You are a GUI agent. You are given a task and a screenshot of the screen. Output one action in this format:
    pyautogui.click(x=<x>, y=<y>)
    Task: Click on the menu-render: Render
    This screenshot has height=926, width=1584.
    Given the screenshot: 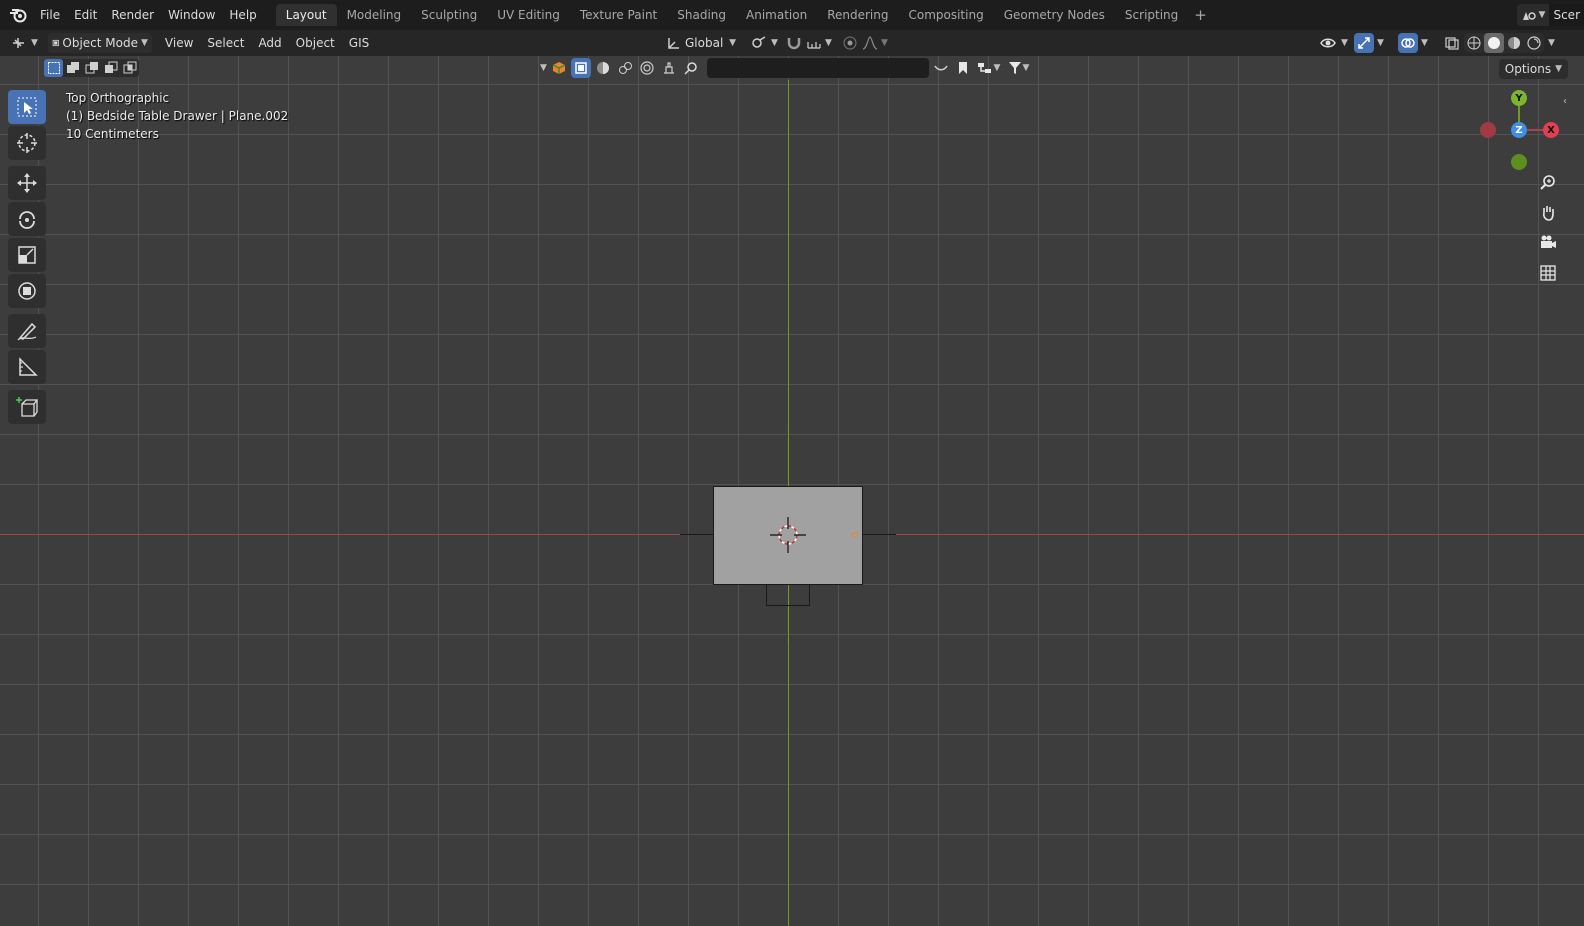 What is the action you would take?
    pyautogui.click(x=132, y=15)
    